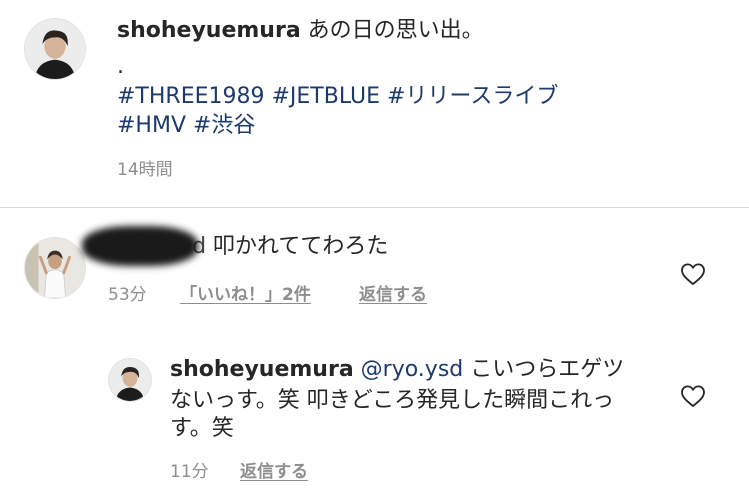 This screenshot has width=749, height=504. What do you see at coordinates (145, 170) in the screenshot?
I see `post-timestamp: 14時間` at bounding box center [145, 170].